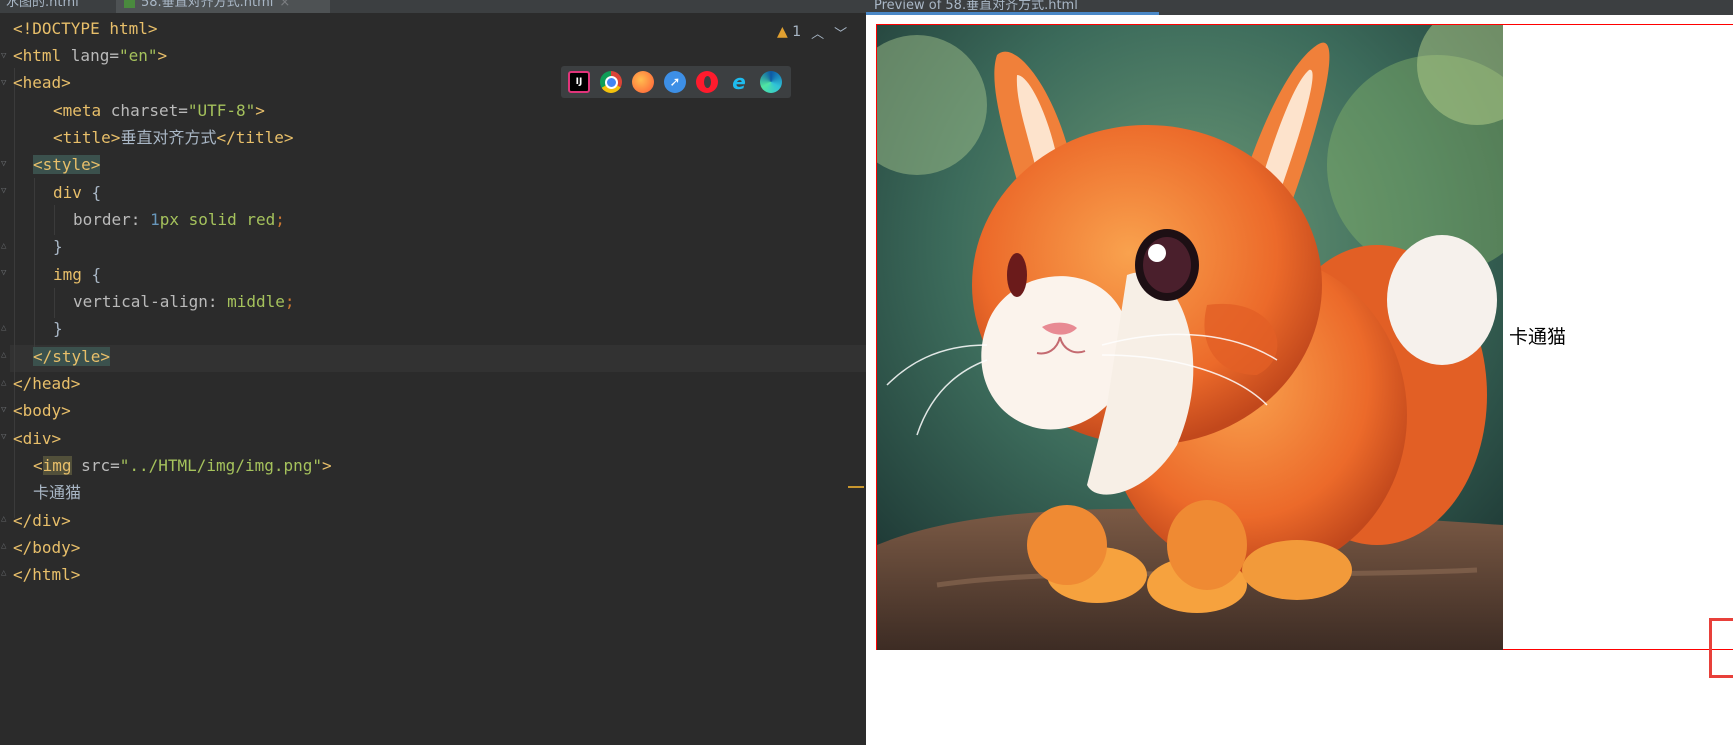  I want to click on code-line-6: <style>, so click(67, 164).